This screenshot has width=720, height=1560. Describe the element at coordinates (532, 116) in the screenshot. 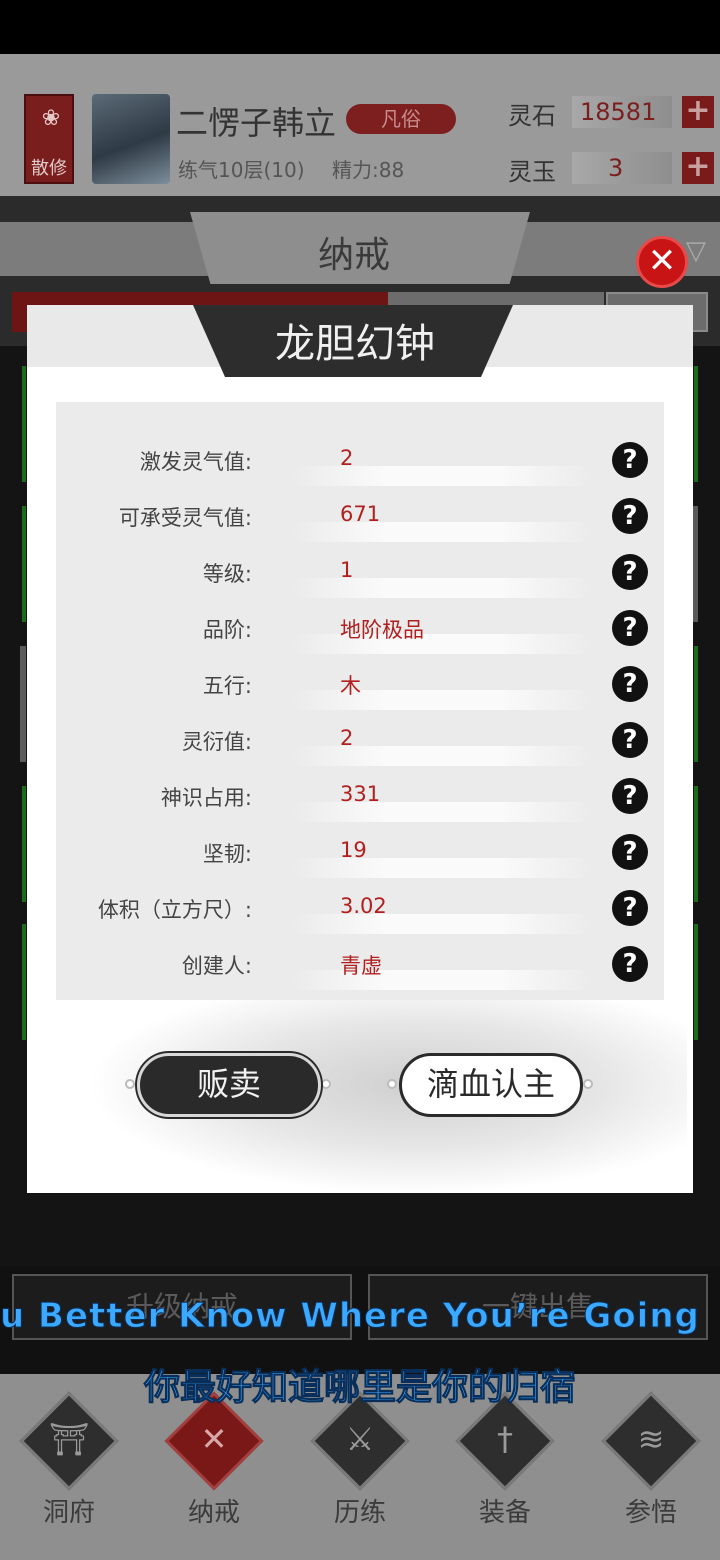

I see `spirit-stone-label: 灵石` at that location.